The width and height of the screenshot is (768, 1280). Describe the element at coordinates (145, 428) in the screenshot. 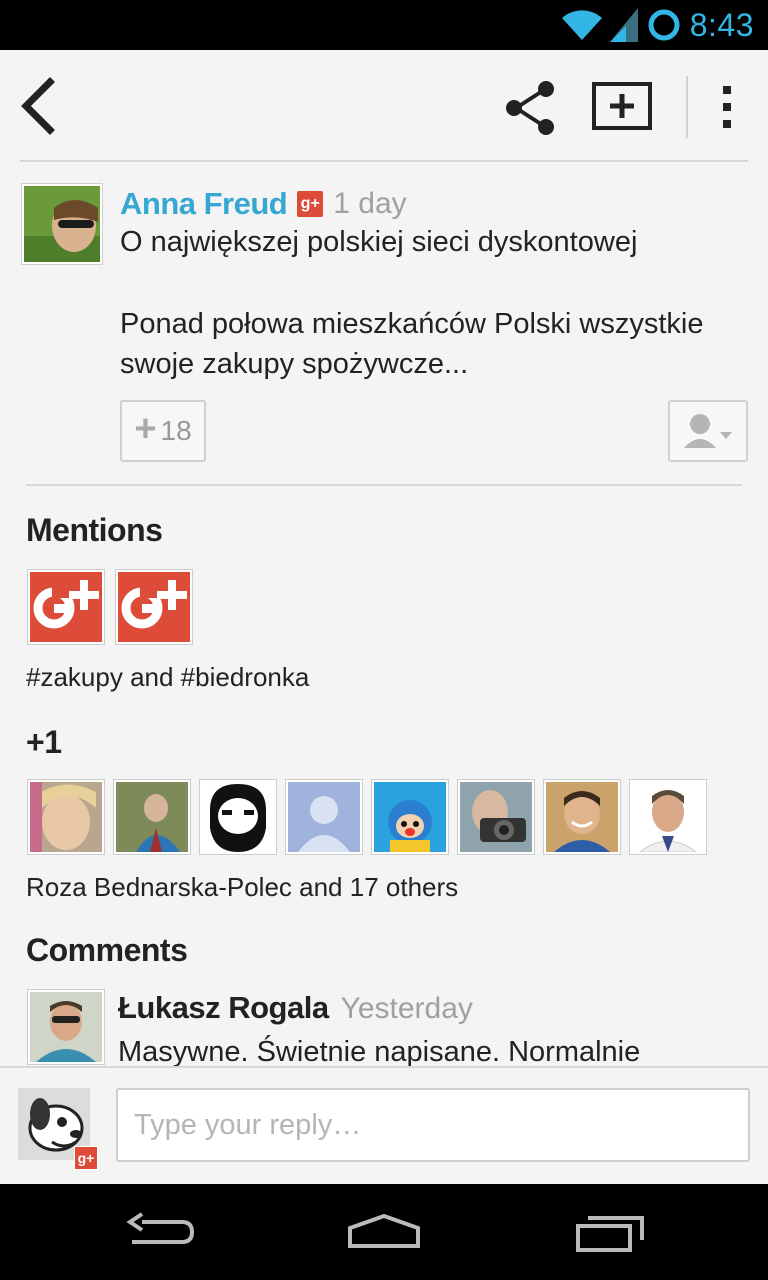

I see `plus-icon: +` at that location.